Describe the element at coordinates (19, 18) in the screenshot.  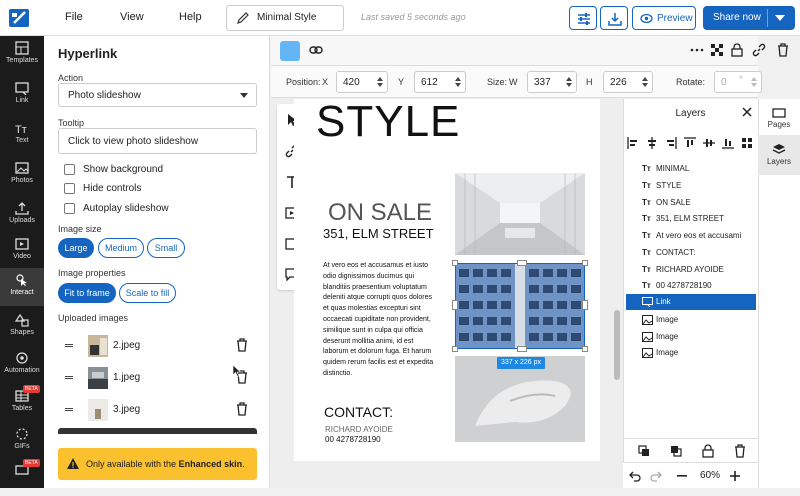
I see `app-logo-icon` at that location.